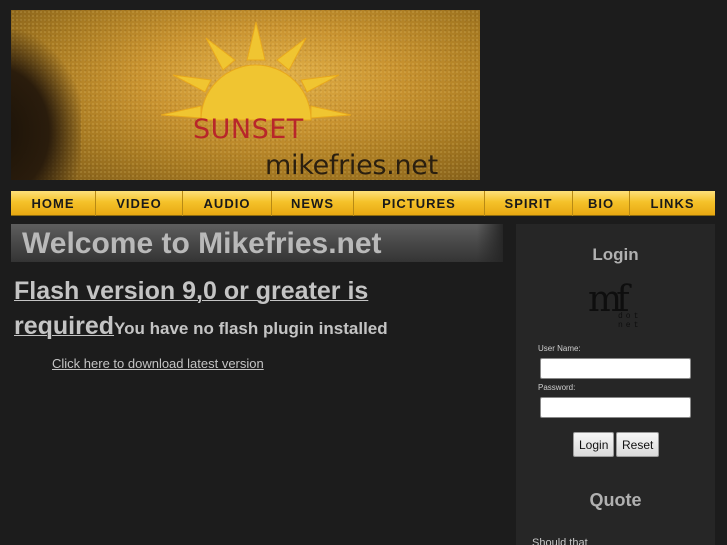 The image size is (727, 545). Describe the element at coordinates (638, 444) in the screenshot. I see `reset-button: Reset` at that location.